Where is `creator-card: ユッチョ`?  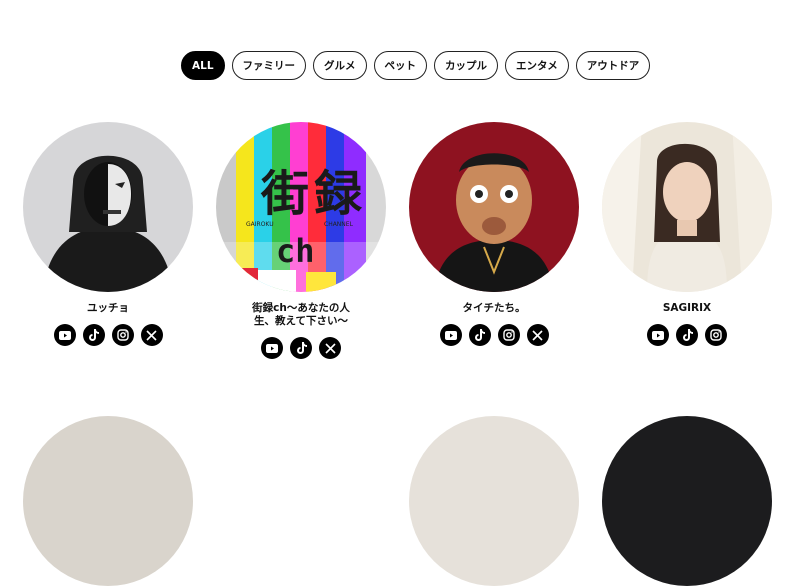
creator-card: ユッチョ is located at coordinates (108, 234).